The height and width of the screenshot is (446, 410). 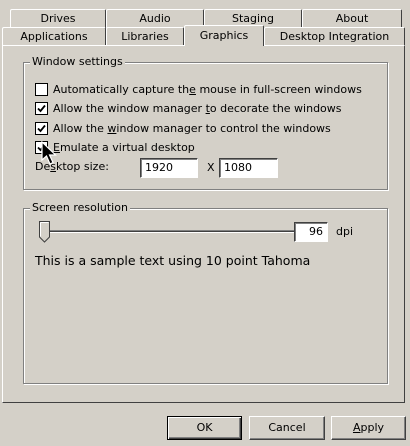 I want to click on desktop-width-input: 1920, so click(x=169, y=168).